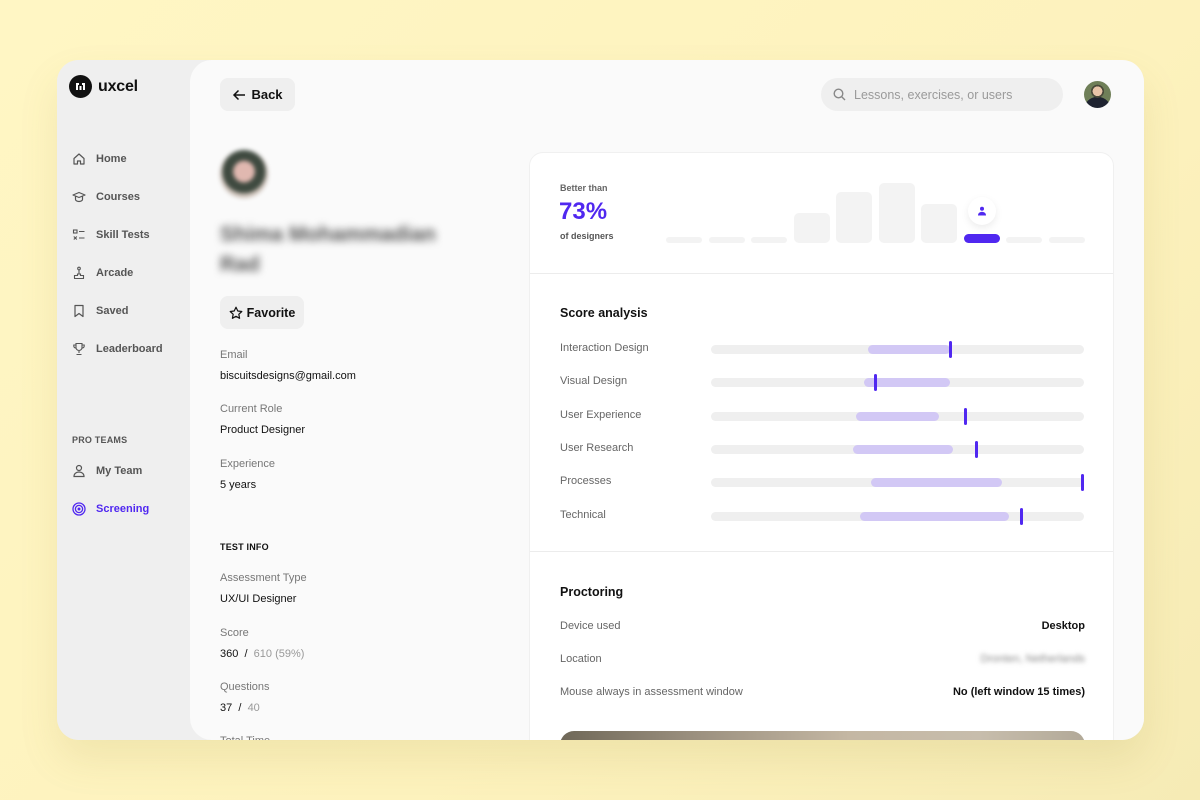 This screenshot has width=1200, height=800. I want to click on field-label: Experience, so click(248, 464).